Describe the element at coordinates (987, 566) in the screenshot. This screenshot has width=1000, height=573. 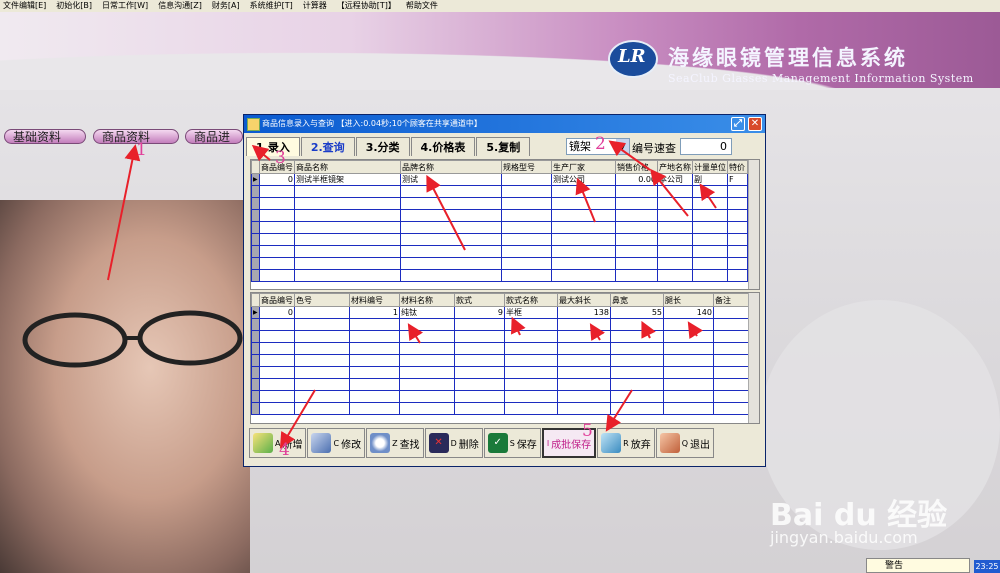
I see `system-clock: 23:25` at that location.